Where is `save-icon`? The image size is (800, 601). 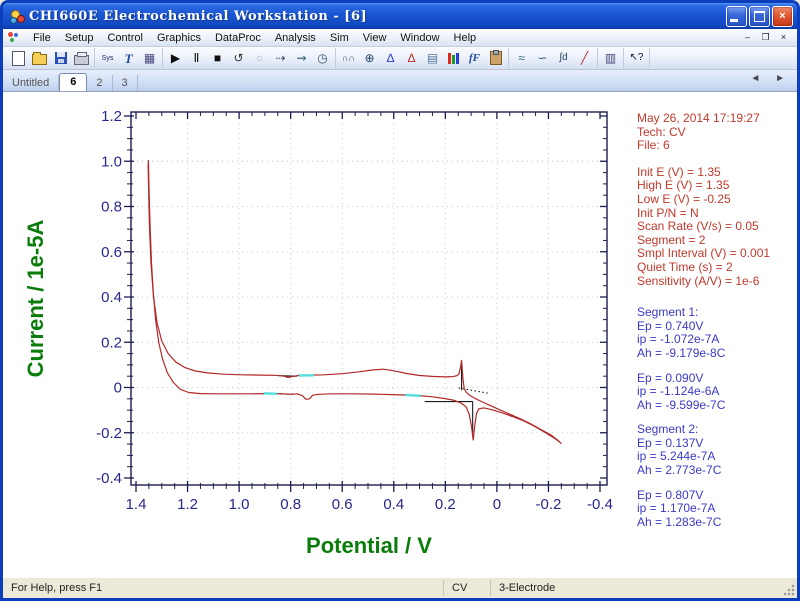 save-icon is located at coordinates (60, 58).